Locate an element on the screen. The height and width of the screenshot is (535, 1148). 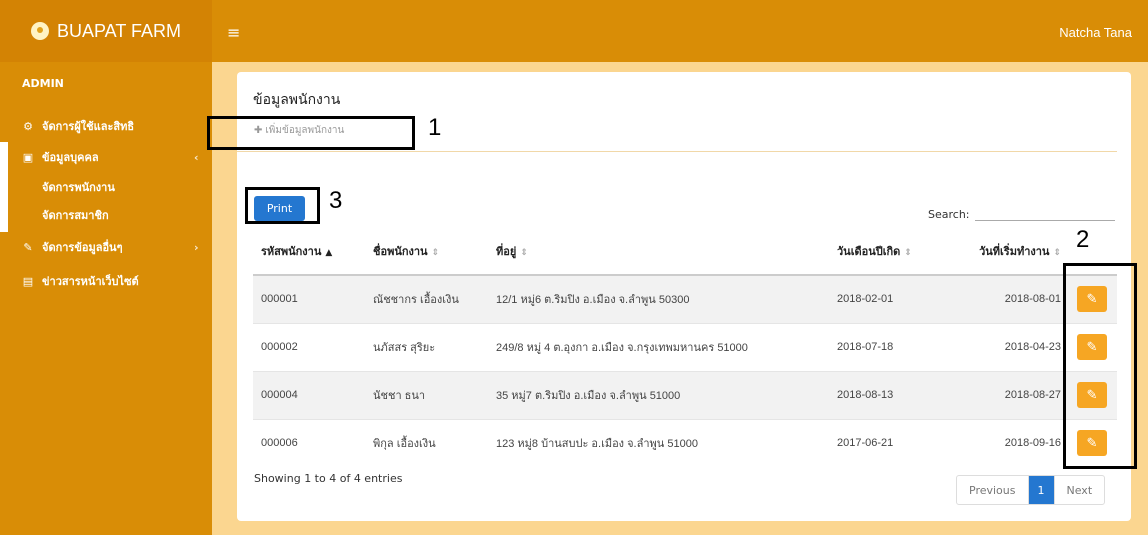
pagination: Previous 1 Next is located at coordinates (1031, 490).